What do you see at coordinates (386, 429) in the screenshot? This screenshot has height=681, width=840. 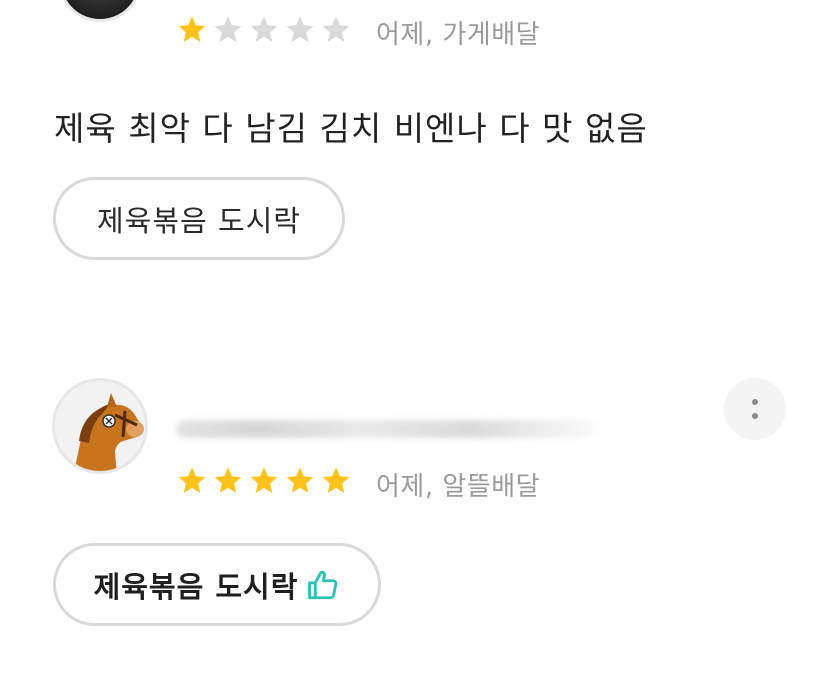 I see `reviewer-name-blurred` at bounding box center [386, 429].